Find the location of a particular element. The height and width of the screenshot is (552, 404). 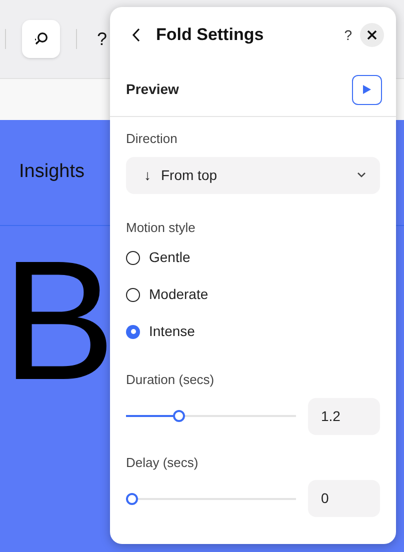

slider-label: Delay (secs) is located at coordinates (163, 463).